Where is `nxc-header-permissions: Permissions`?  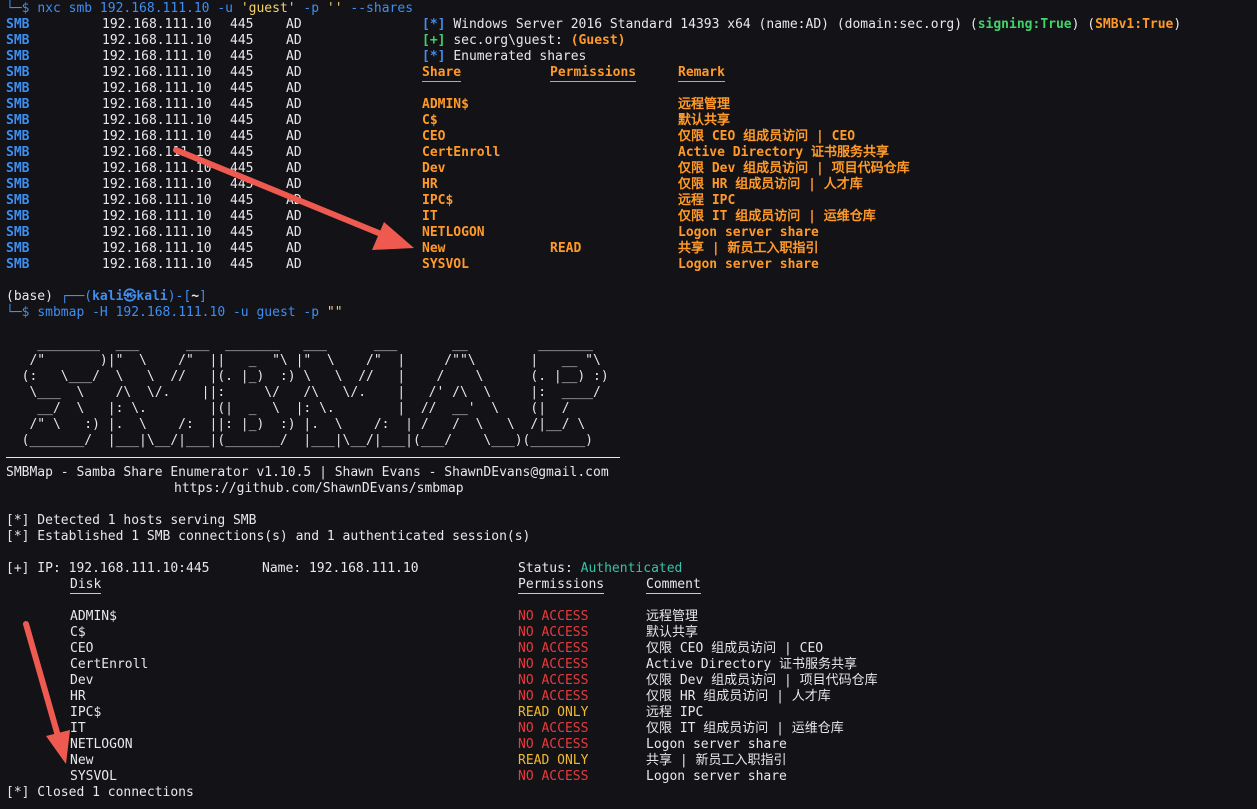 nxc-header-permissions: Permissions is located at coordinates (593, 73).